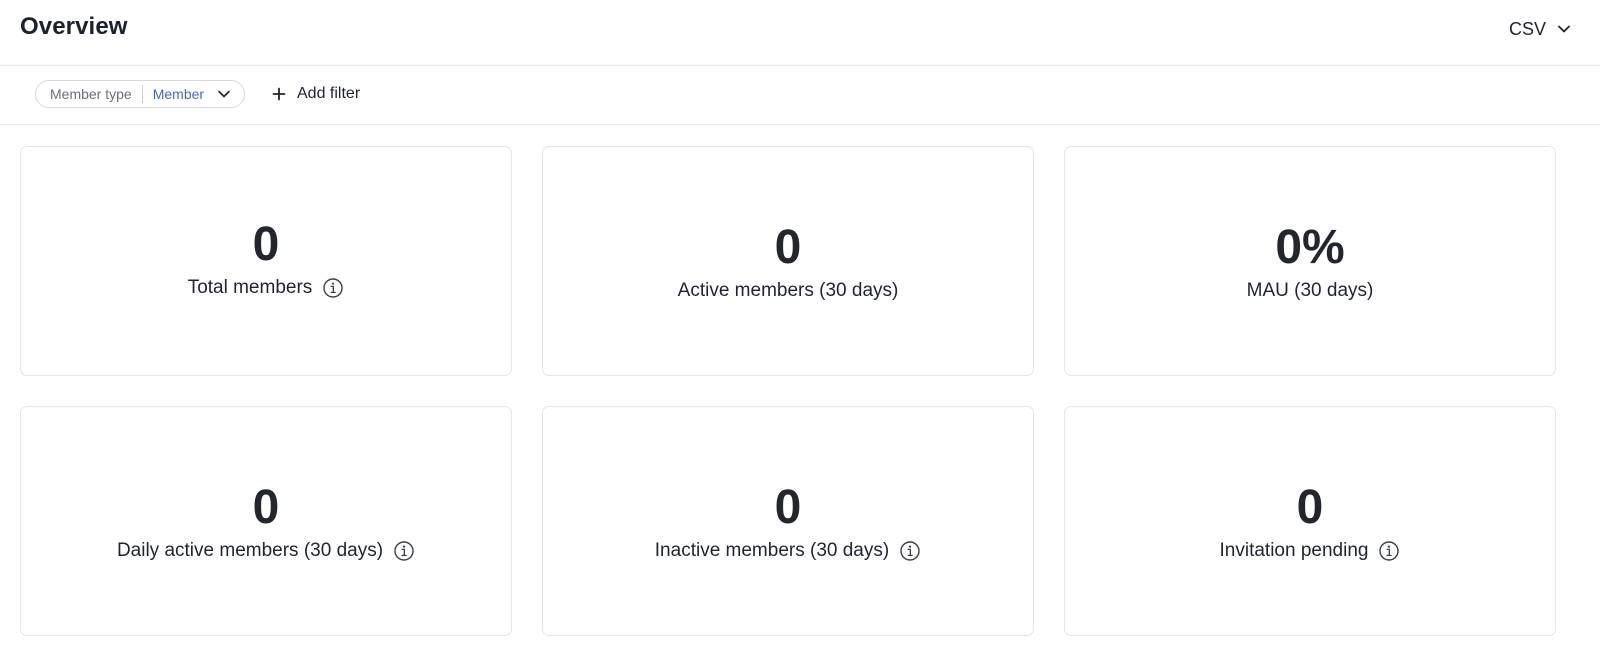 This screenshot has height=650, width=1600. Describe the element at coordinates (800, 95) in the screenshot. I see `filter-bar: Member type Member Add filter` at that location.